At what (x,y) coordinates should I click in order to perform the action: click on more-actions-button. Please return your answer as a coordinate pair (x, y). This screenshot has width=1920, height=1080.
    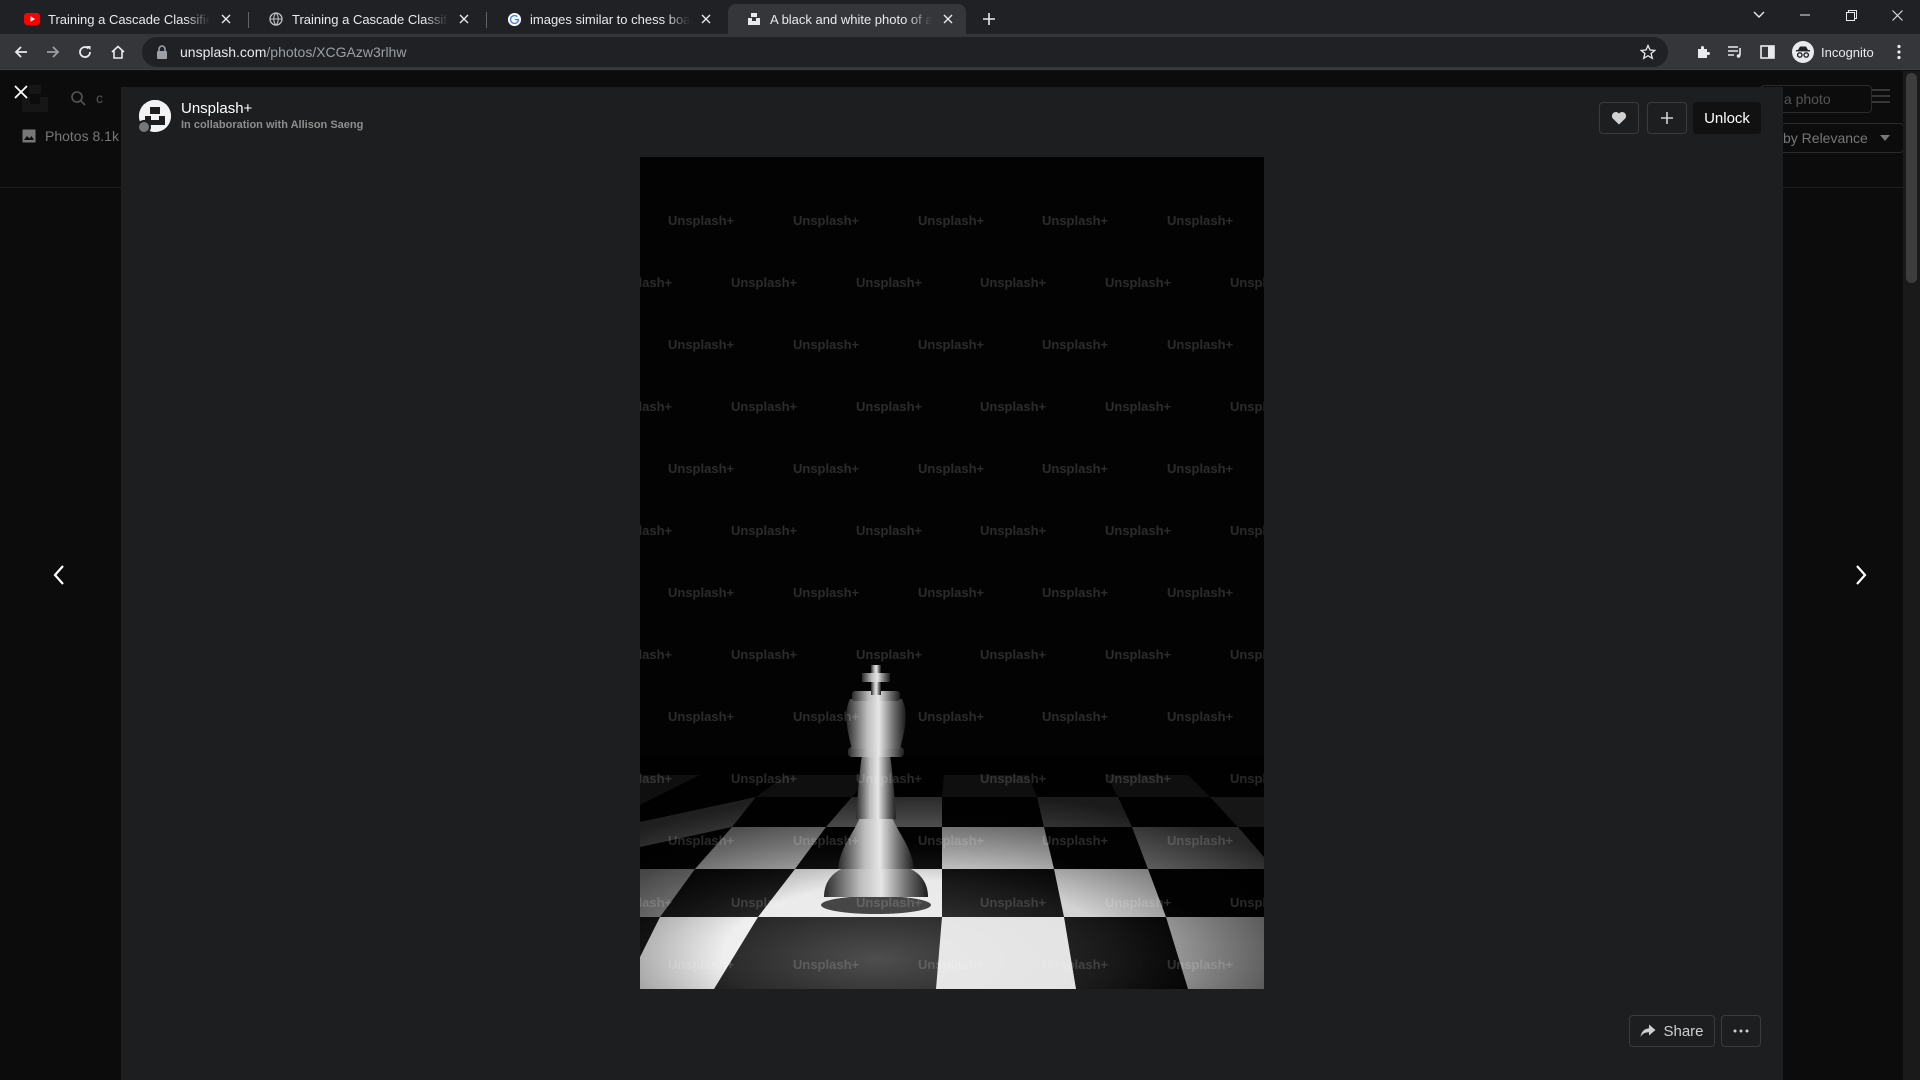
    Looking at the image, I should click on (1741, 1031).